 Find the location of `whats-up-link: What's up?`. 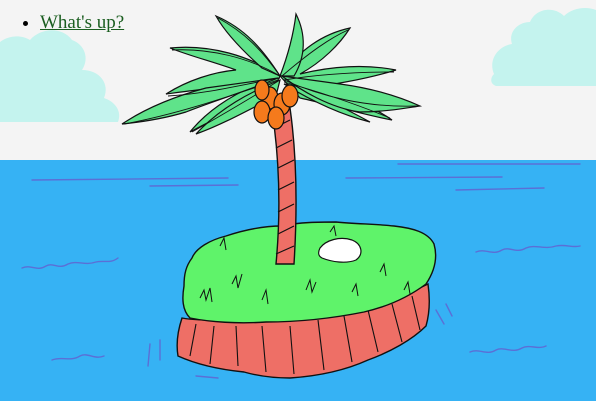

whats-up-link: What's up? is located at coordinates (82, 22).